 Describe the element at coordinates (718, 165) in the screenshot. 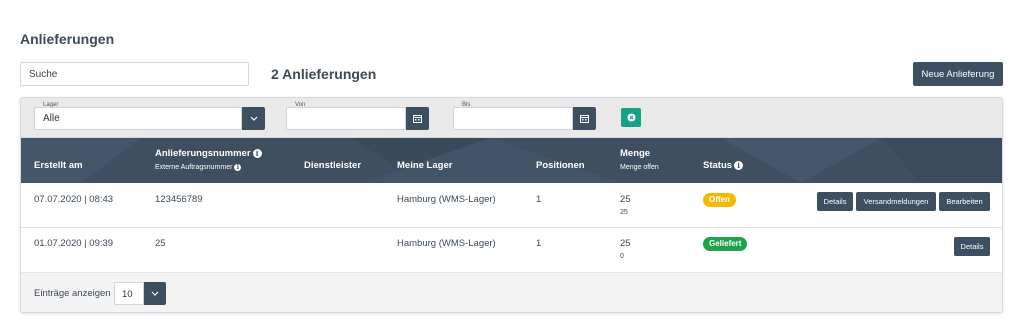

I see `header-status-label: Status` at that location.